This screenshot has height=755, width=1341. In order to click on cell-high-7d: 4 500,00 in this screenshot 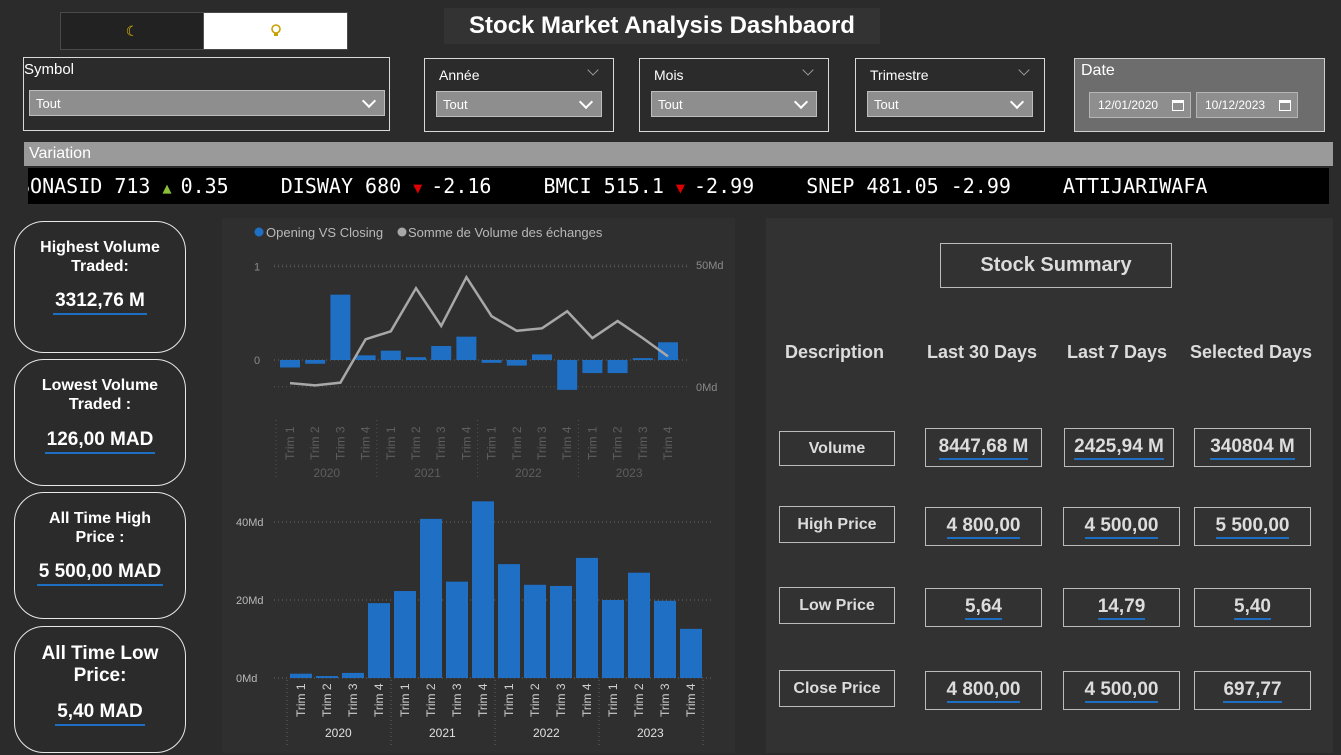, I will do `click(1121, 526)`.